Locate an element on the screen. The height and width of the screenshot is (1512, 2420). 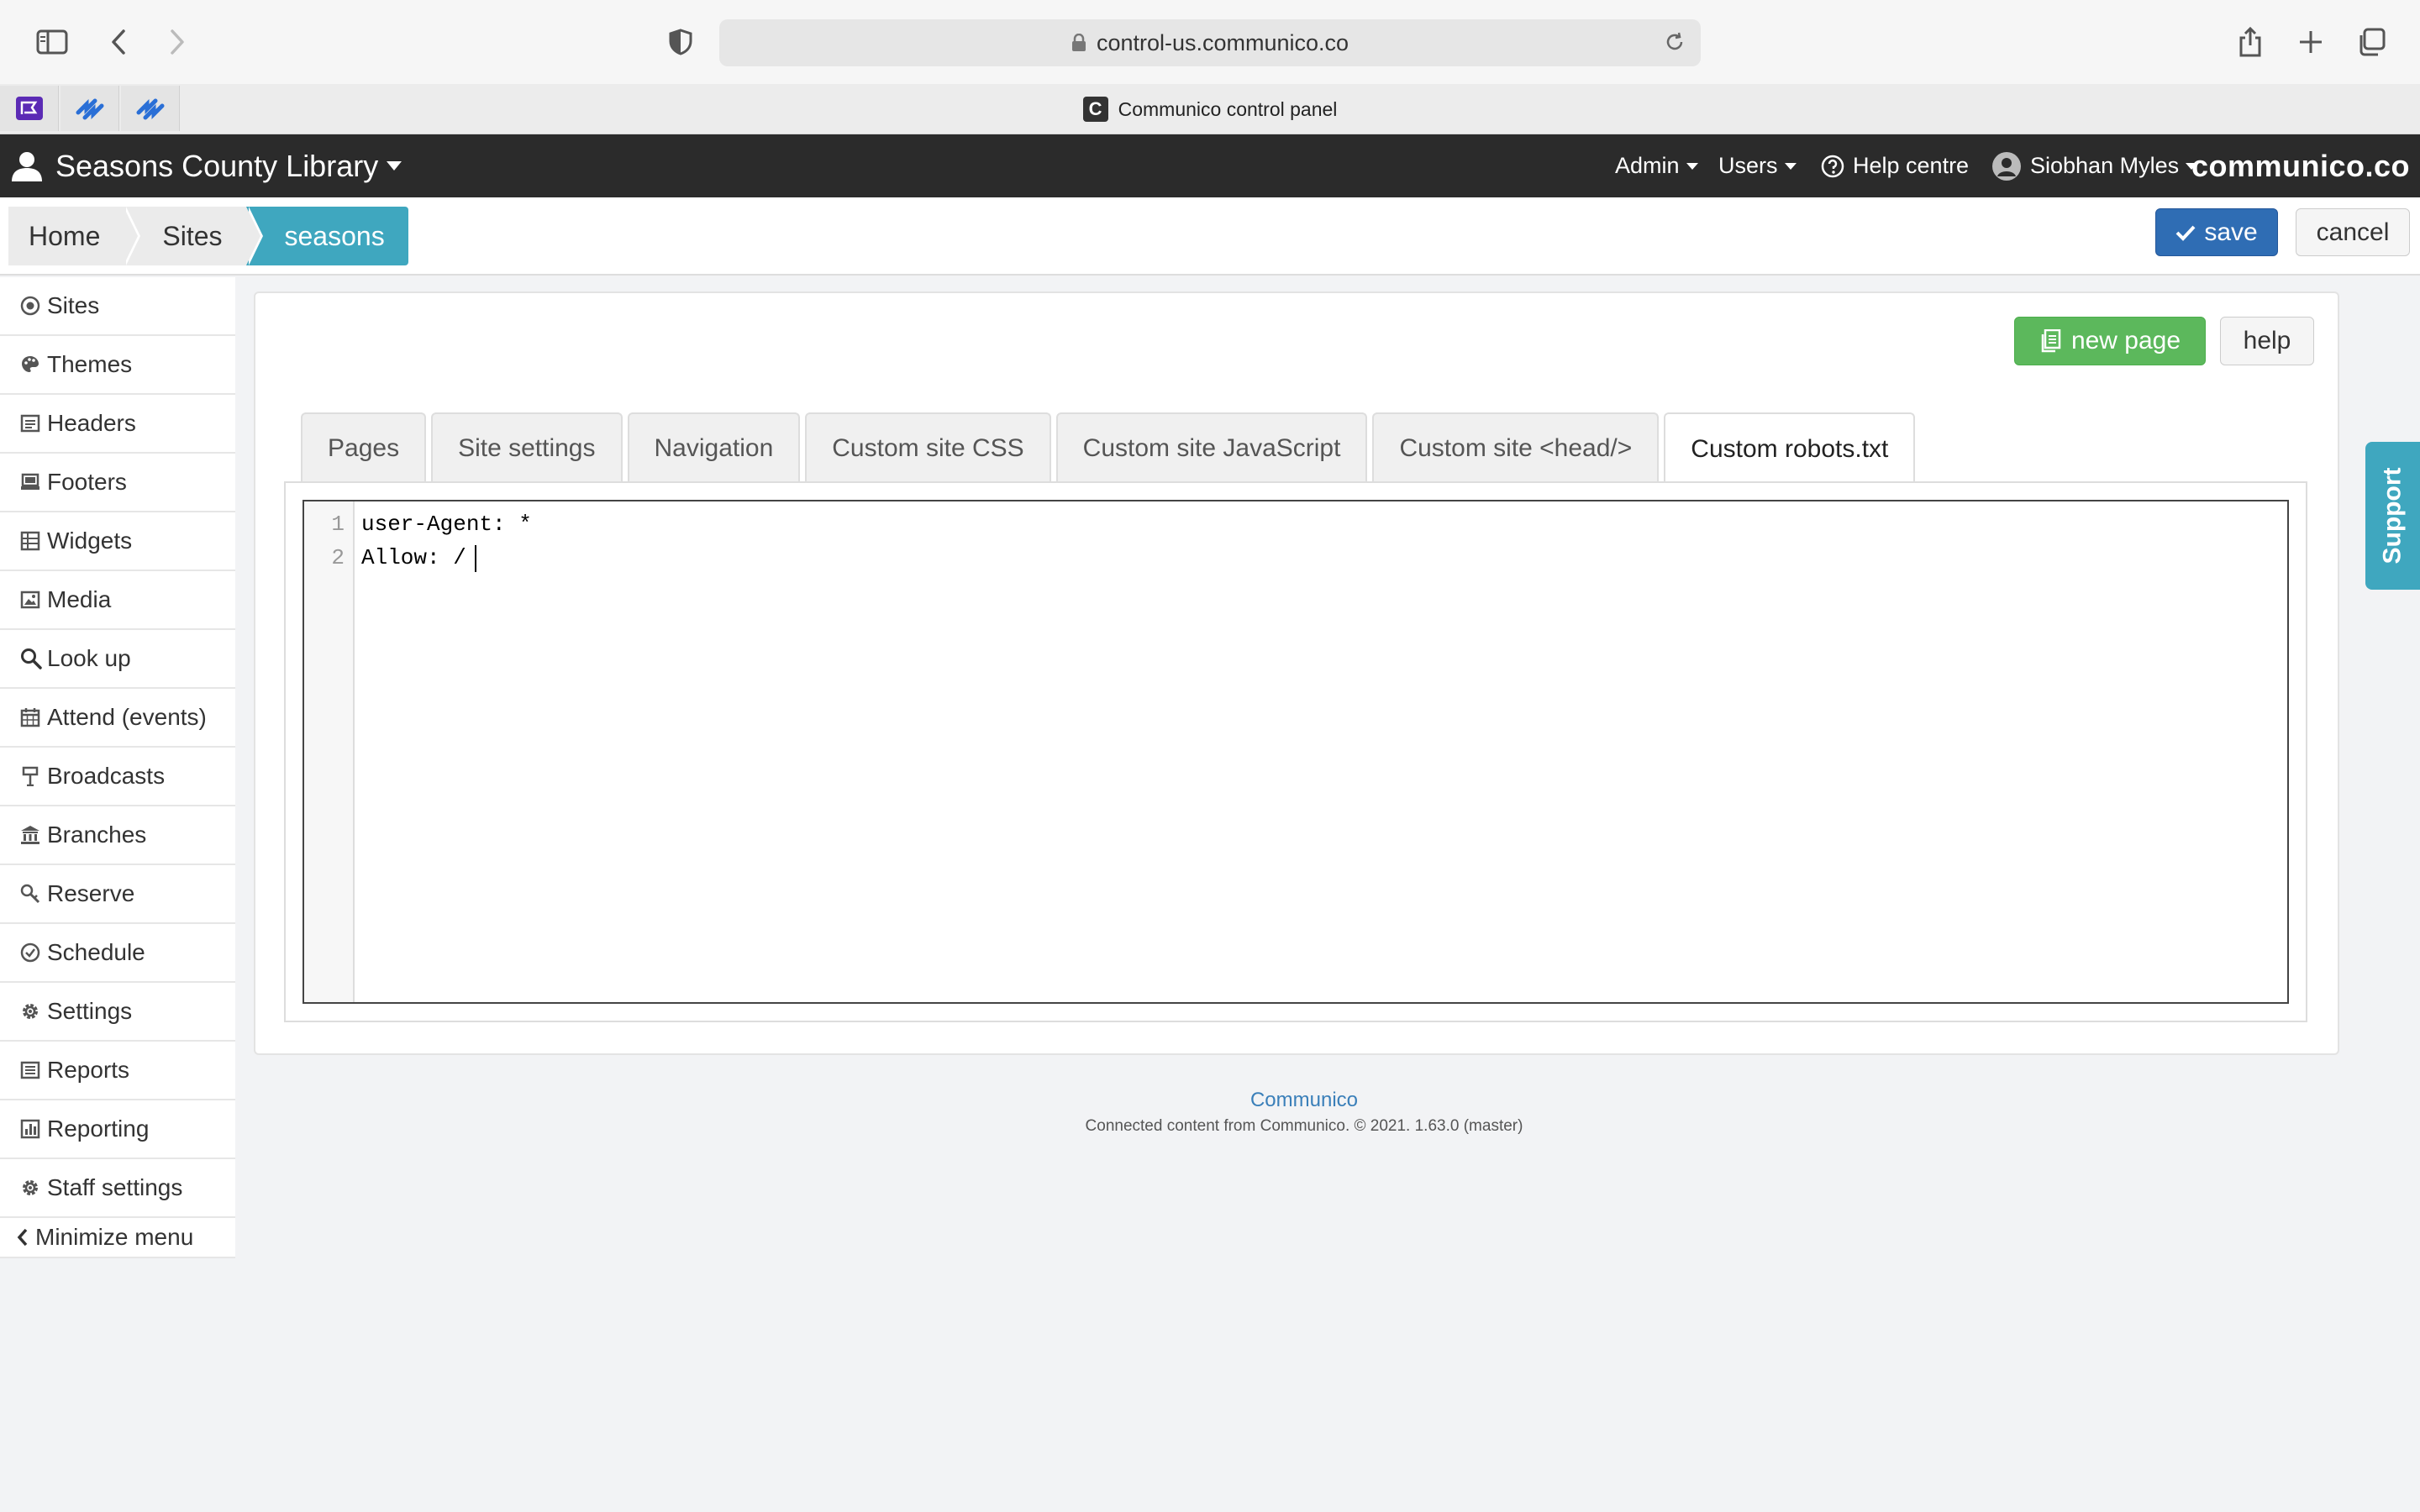
support-label: Support is located at coordinates (2392, 515).